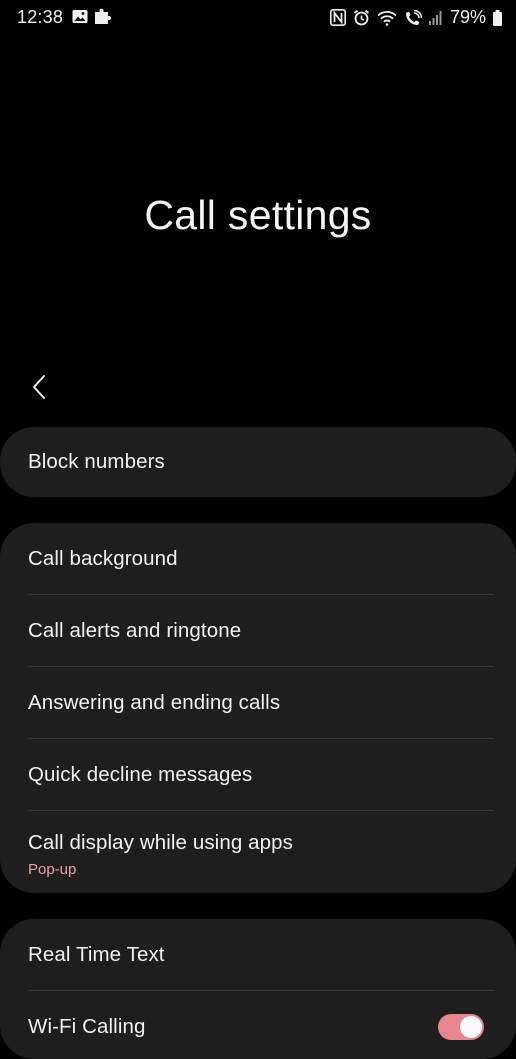 The image size is (516, 1059). I want to click on setting-item-call-display: Call display while using apps Pop-up, so click(258, 852).